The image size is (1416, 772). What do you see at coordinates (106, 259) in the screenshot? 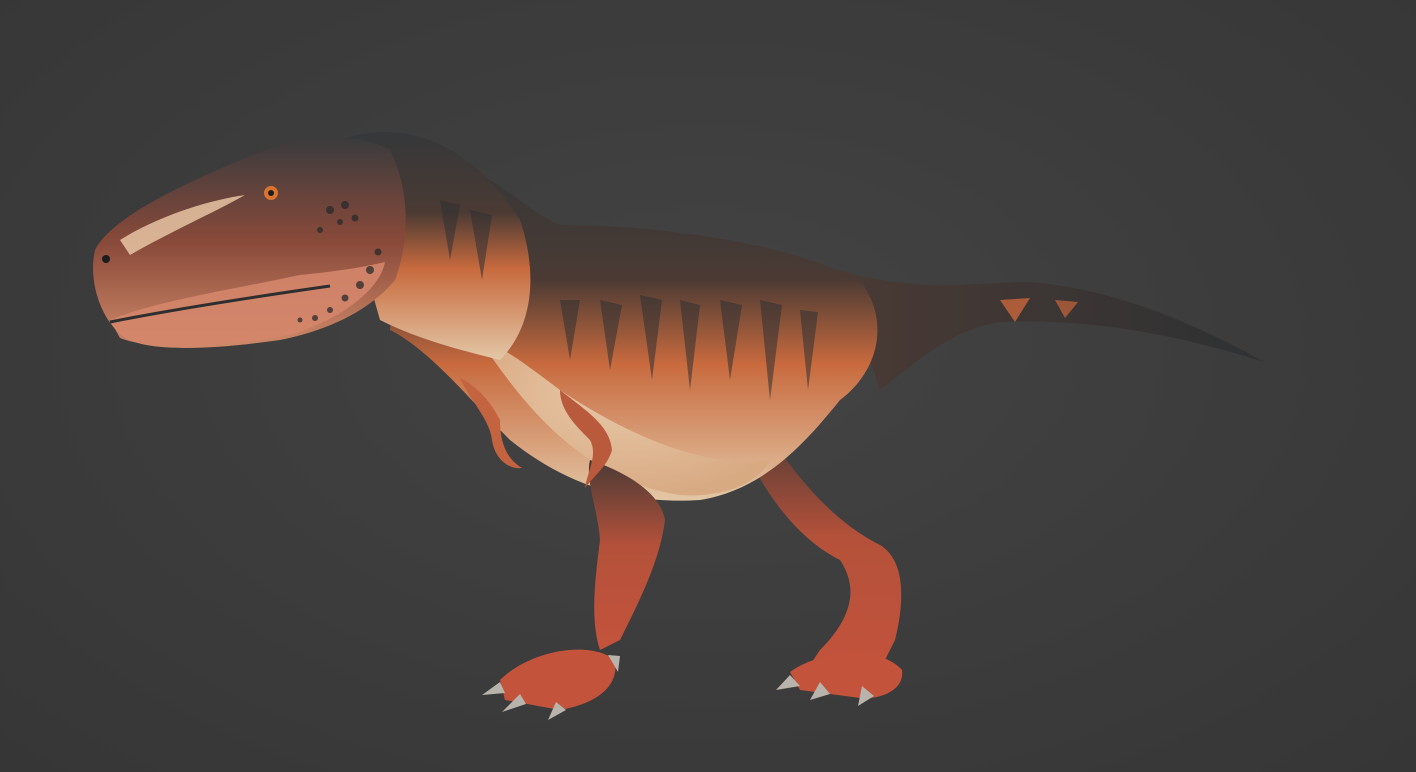
I see `nostril` at bounding box center [106, 259].